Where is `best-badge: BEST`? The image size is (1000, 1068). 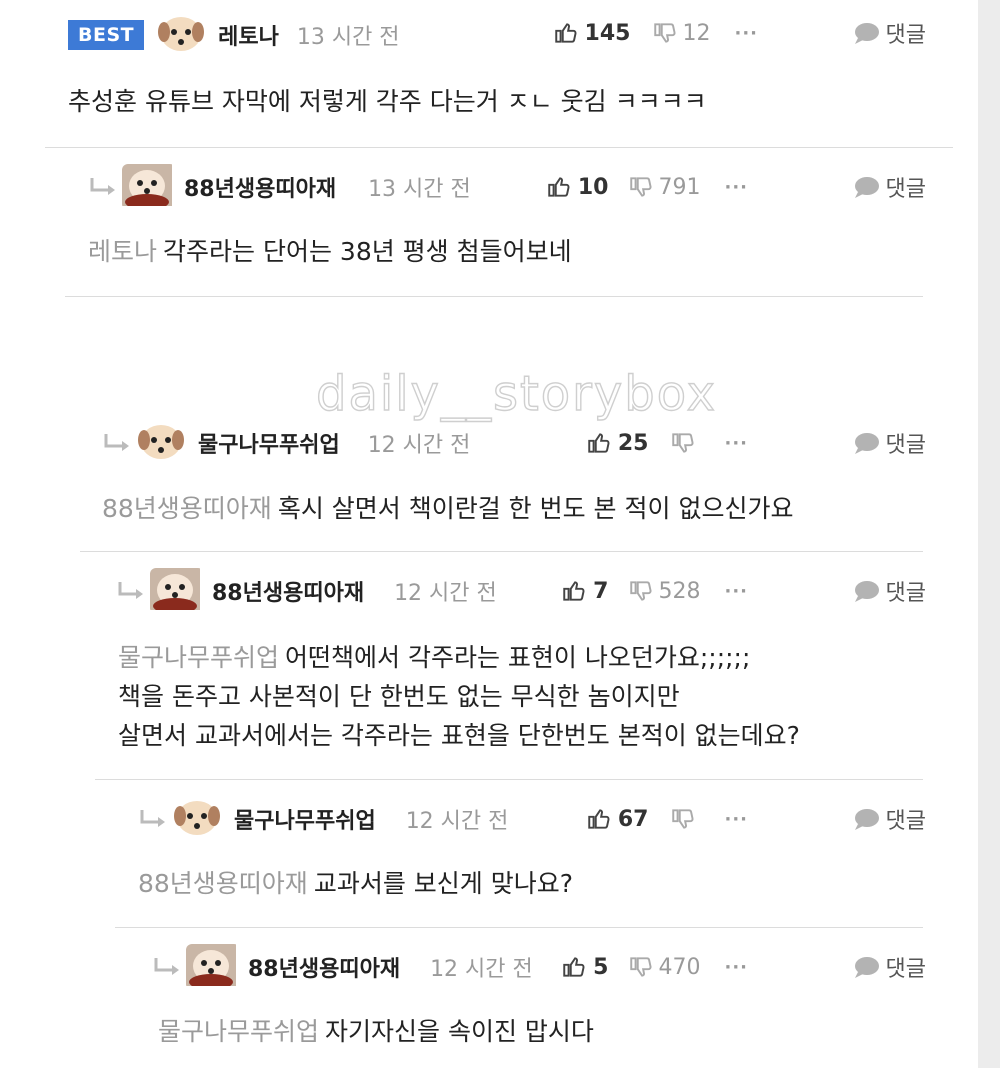 best-badge: BEST is located at coordinates (106, 35).